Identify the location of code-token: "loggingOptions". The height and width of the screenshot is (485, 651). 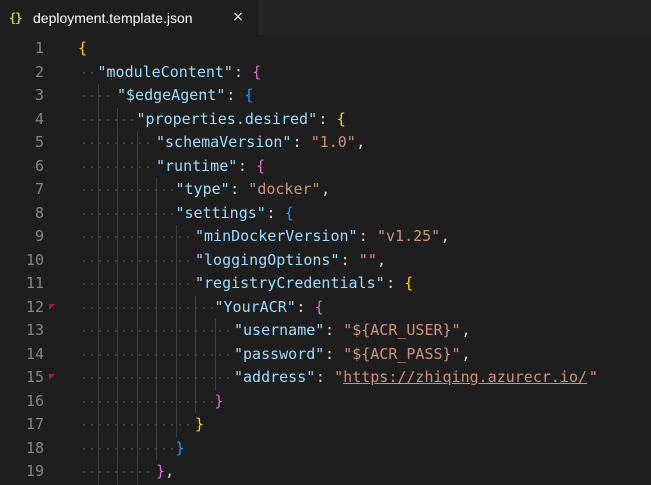
(267, 259).